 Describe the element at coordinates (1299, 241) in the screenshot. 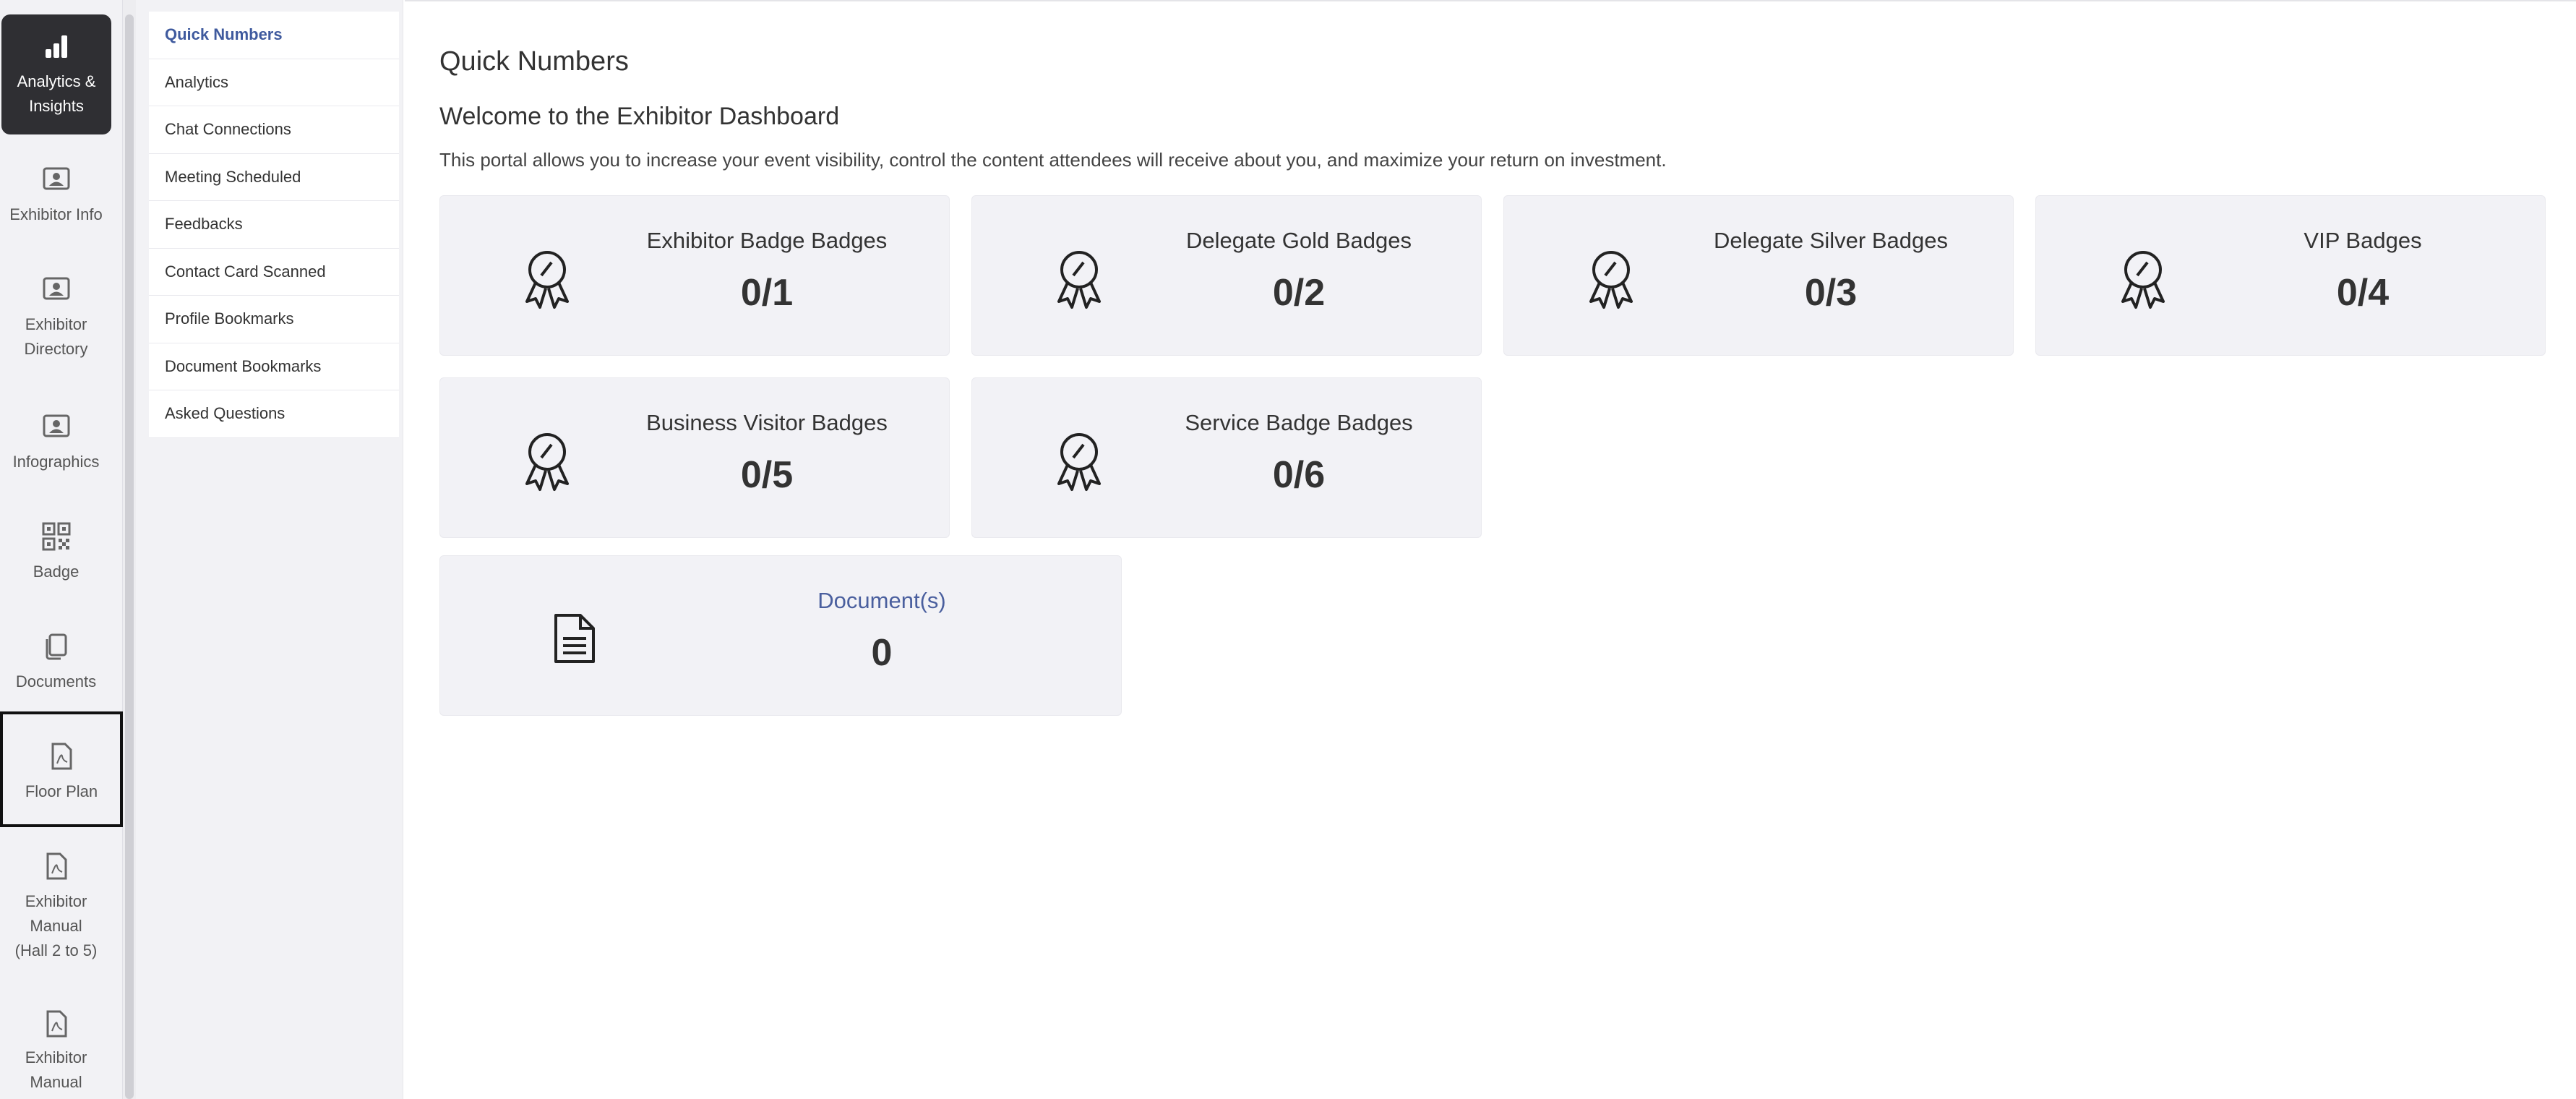

I see `stat-card-label: Delegate Gold Badges` at that location.